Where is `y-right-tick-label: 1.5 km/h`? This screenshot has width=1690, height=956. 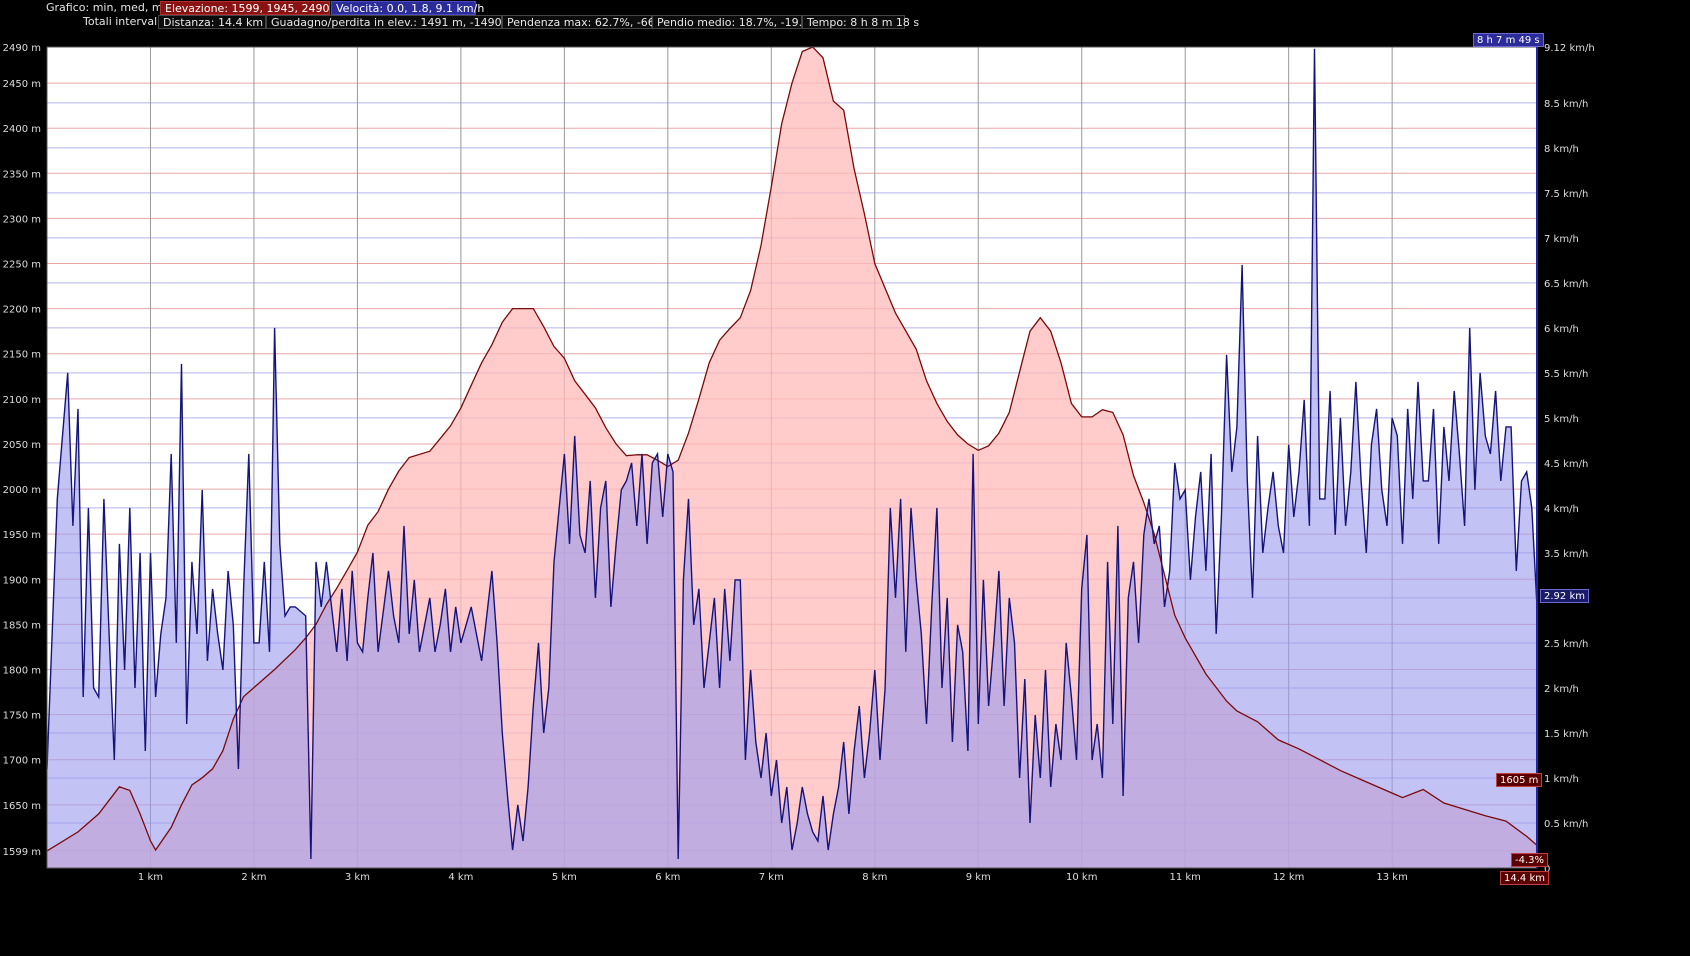 y-right-tick-label: 1.5 km/h is located at coordinates (1566, 734).